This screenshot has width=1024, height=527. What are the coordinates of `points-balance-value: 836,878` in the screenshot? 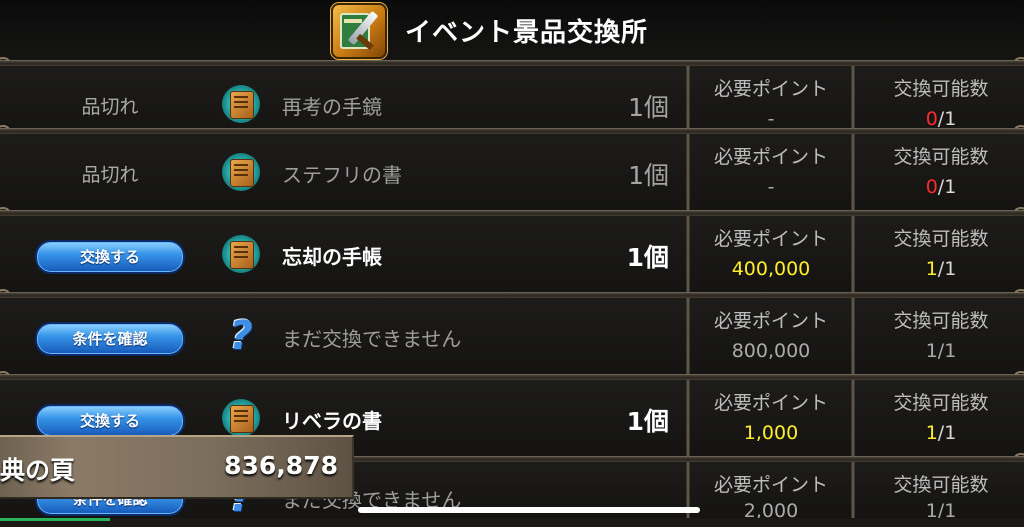 It's located at (281, 465).